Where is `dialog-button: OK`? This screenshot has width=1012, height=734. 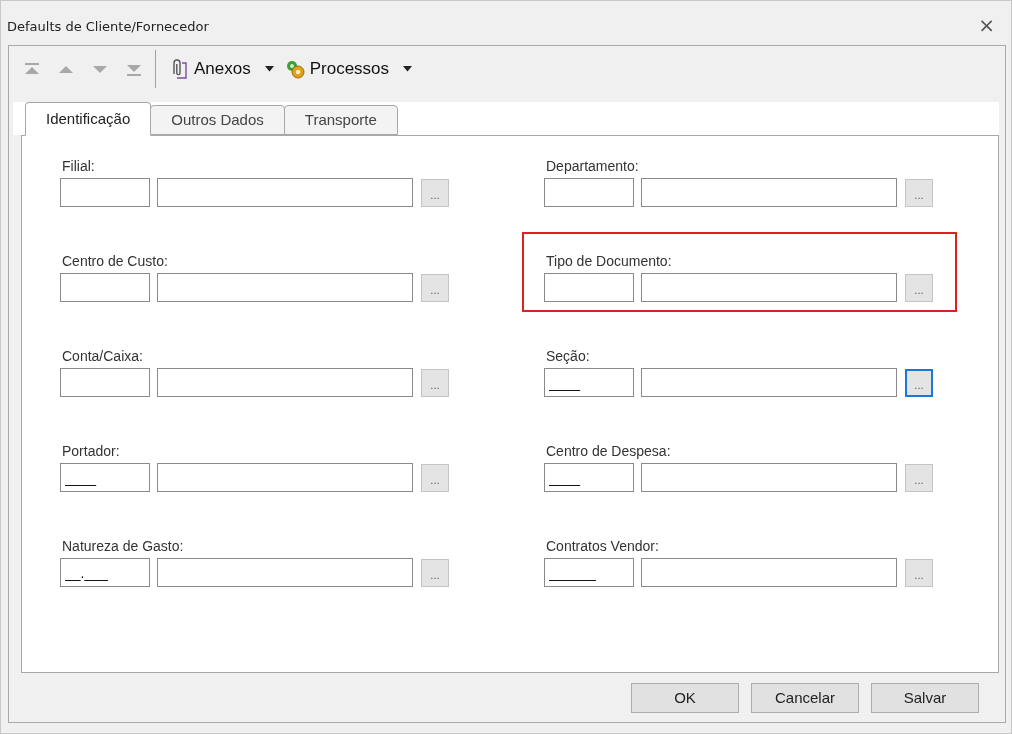 dialog-button: OK is located at coordinates (685, 697).